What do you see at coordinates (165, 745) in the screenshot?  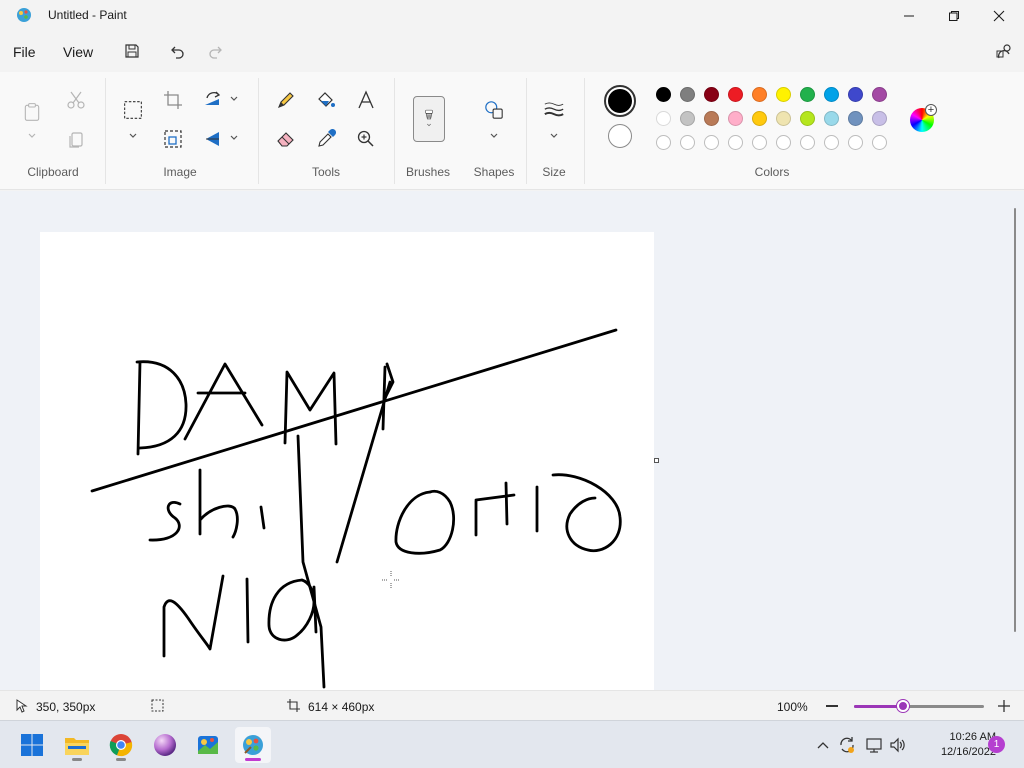 I see `taskbar-orb-app` at bounding box center [165, 745].